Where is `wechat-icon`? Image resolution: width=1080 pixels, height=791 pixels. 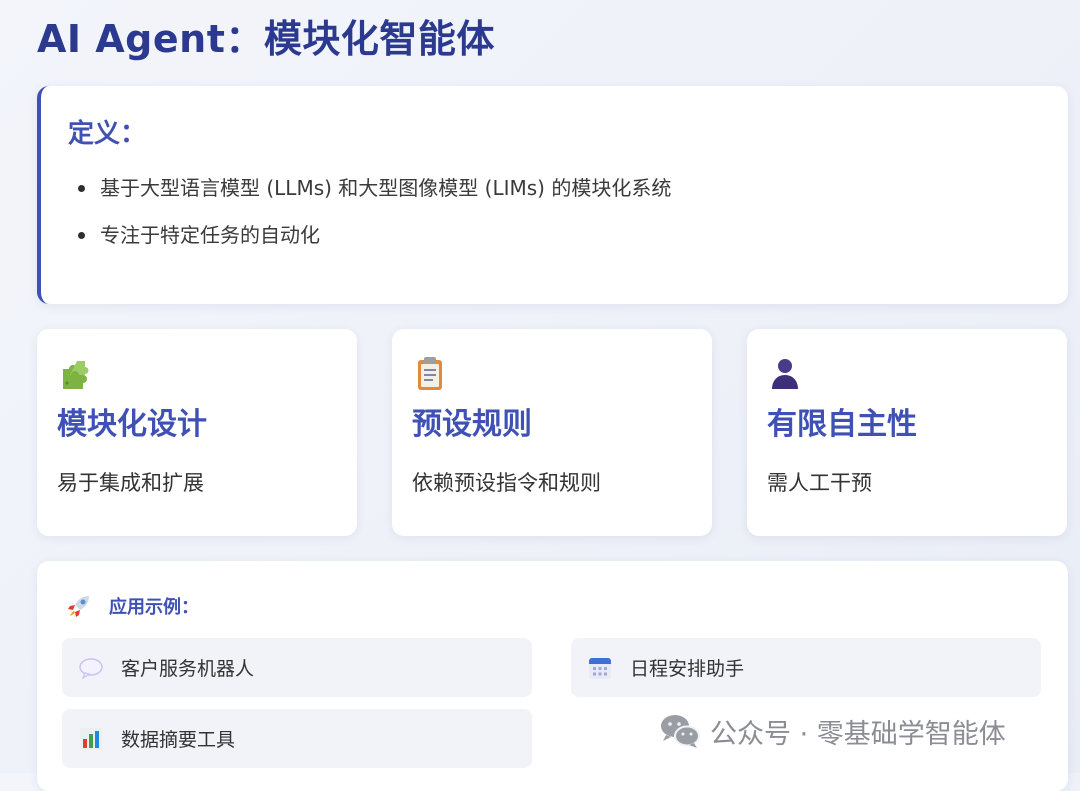
wechat-icon is located at coordinates (680, 731).